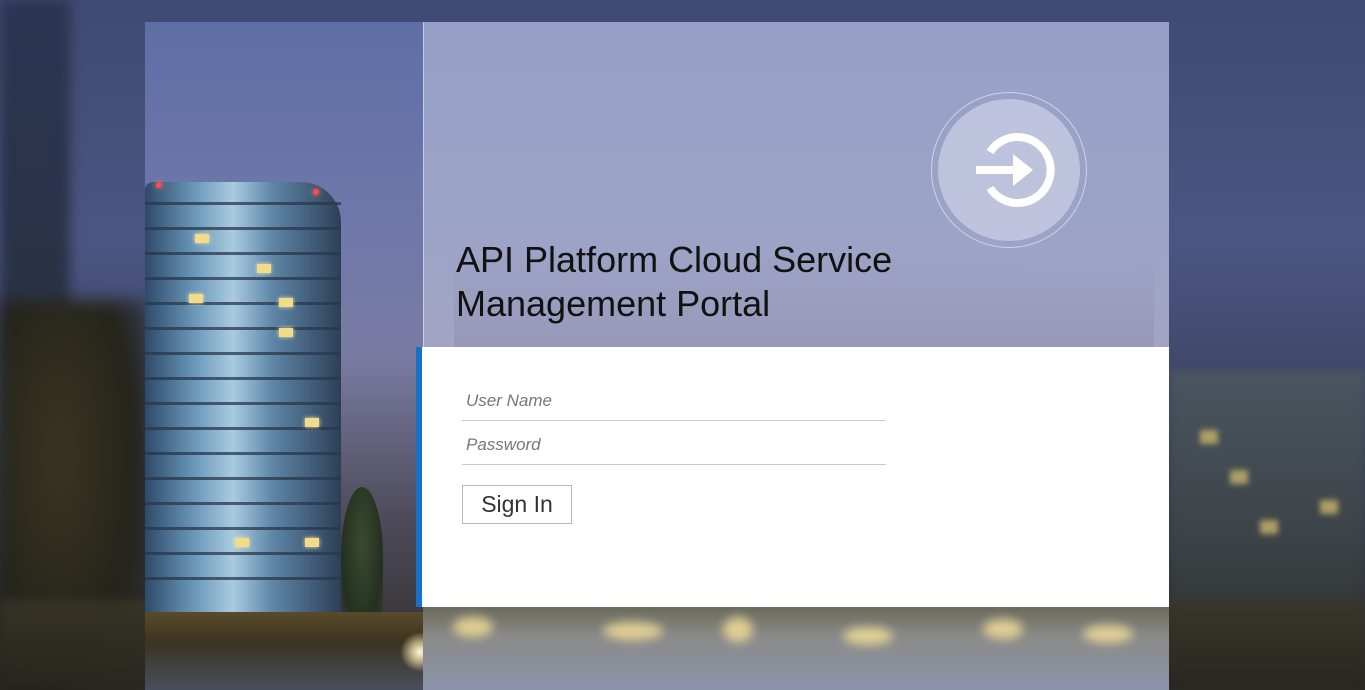 This screenshot has height=690, width=1365. I want to click on footer-photo-strip, so click(796, 648).